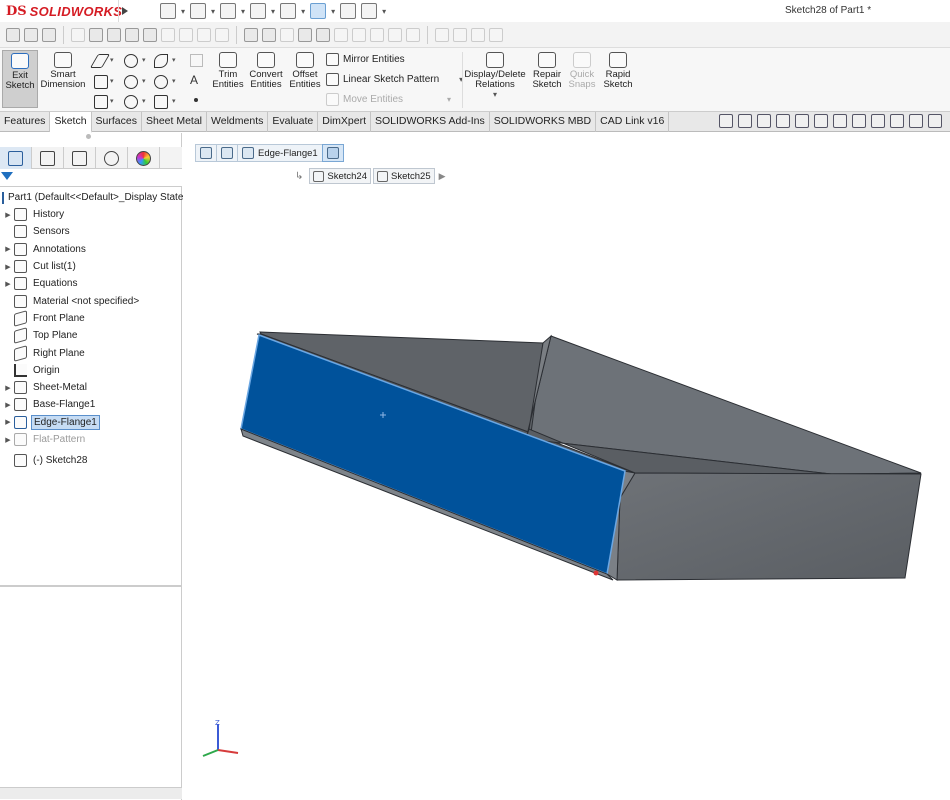 This screenshot has width=950, height=800. Describe the element at coordinates (228, 11) in the screenshot. I see `save-icon` at that location.